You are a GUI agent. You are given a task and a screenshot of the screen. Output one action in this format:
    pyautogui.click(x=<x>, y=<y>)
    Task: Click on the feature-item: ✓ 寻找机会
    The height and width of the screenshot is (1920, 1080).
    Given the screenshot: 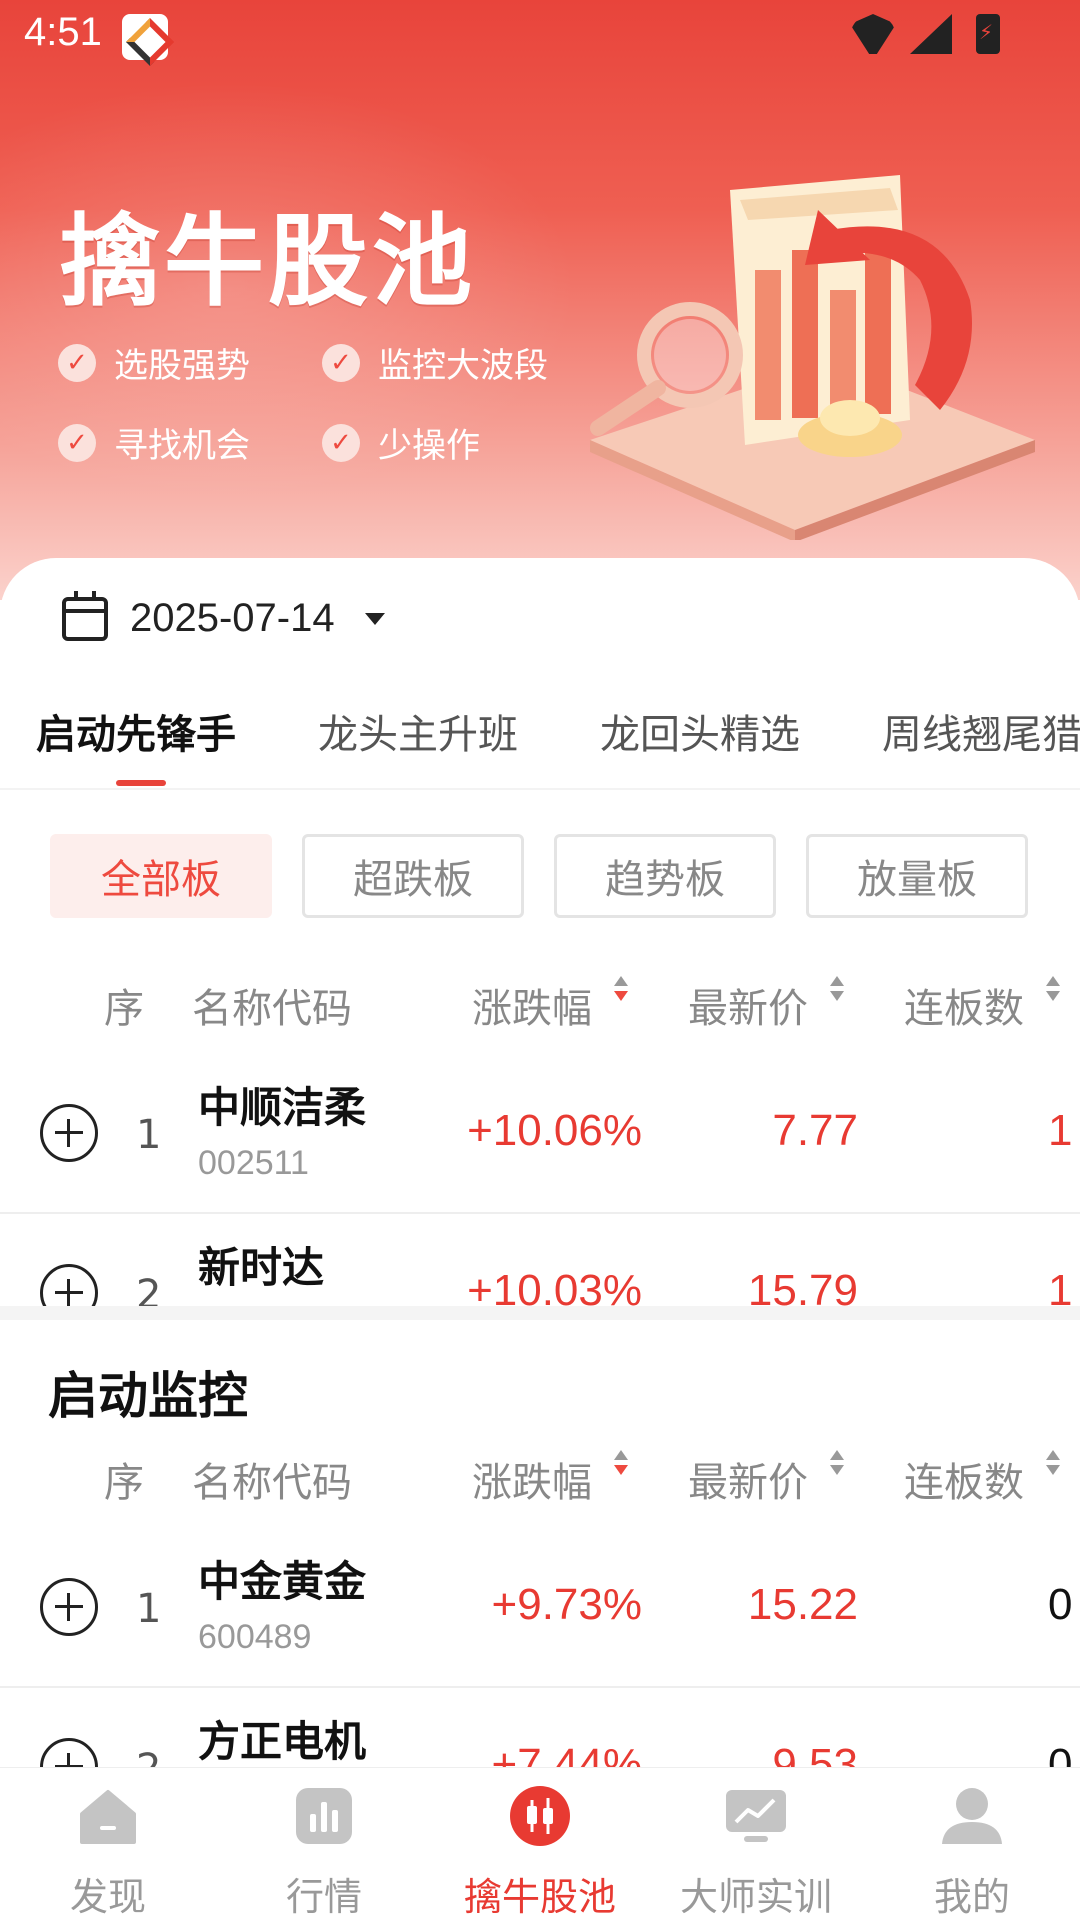 What is the action you would take?
    pyautogui.click(x=154, y=442)
    